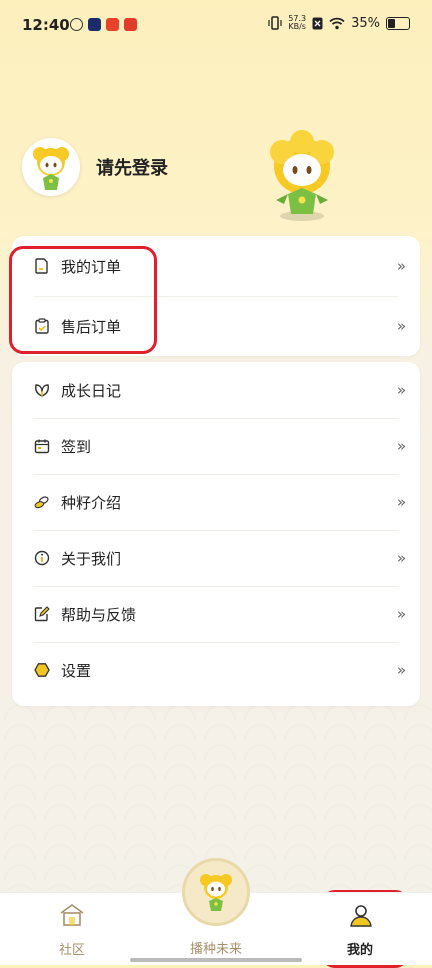 This screenshot has height=968, width=432. What do you see at coordinates (216, 558) in the screenshot?
I see `menu-item-about-us: 关于我们 »` at bounding box center [216, 558].